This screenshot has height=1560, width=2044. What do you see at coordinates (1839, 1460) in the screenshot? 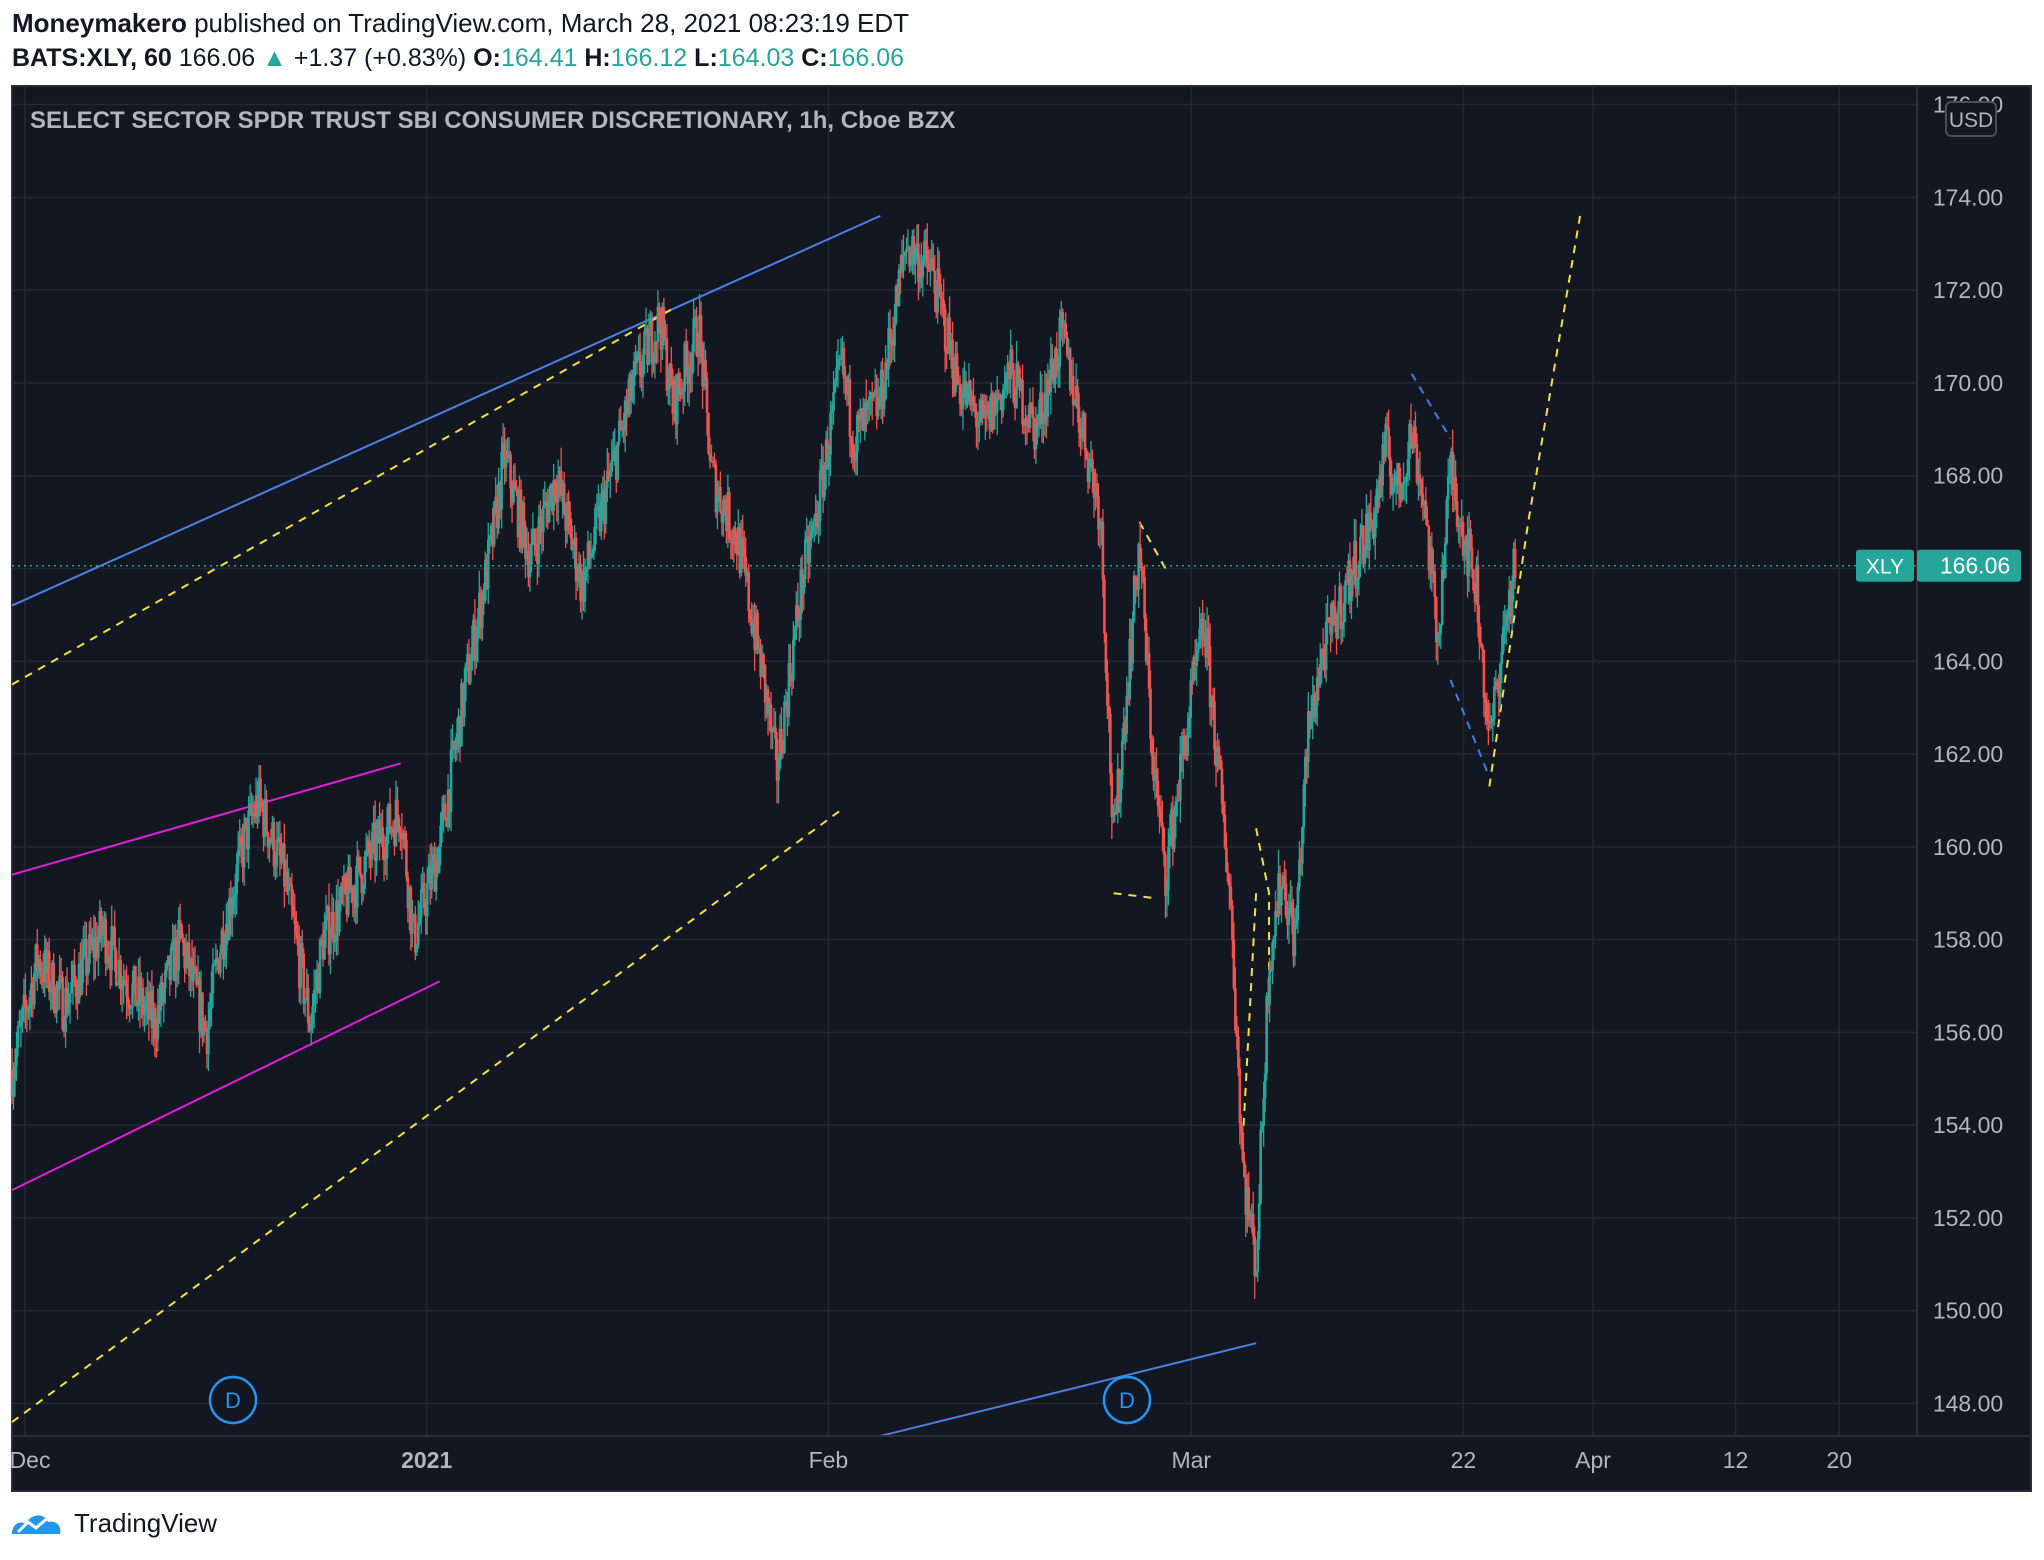
I see `time-tick-label: 20` at bounding box center [1839, 1460].